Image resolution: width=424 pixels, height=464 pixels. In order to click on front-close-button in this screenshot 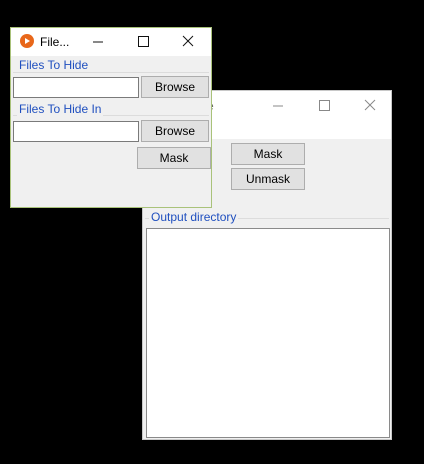, I will do `click(188, 42)`.